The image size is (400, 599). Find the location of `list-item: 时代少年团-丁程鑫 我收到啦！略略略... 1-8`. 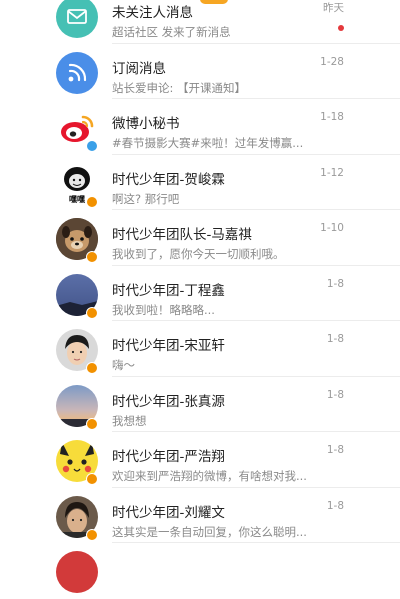

list-item: 时代少年团-丁程鑫 我收到啦！略略略... 1-8 is located at coordinates (200, 293).